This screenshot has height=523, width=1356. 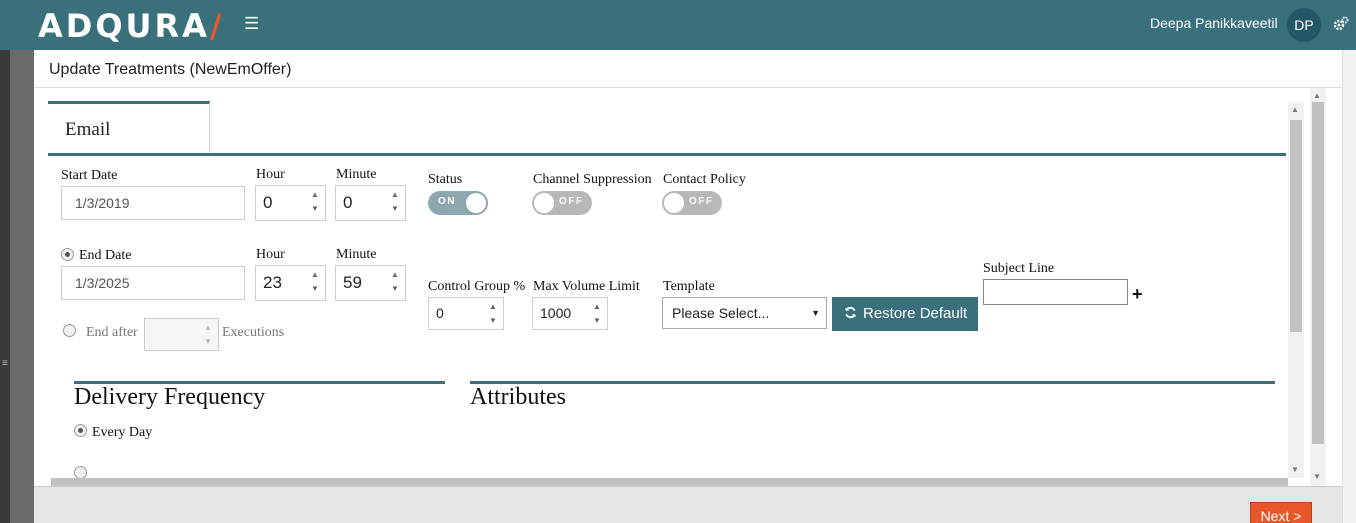 What do you see at coordinates (22, 286) in the screenshot?
I see `background-pane` at bounding box center [22, 286].